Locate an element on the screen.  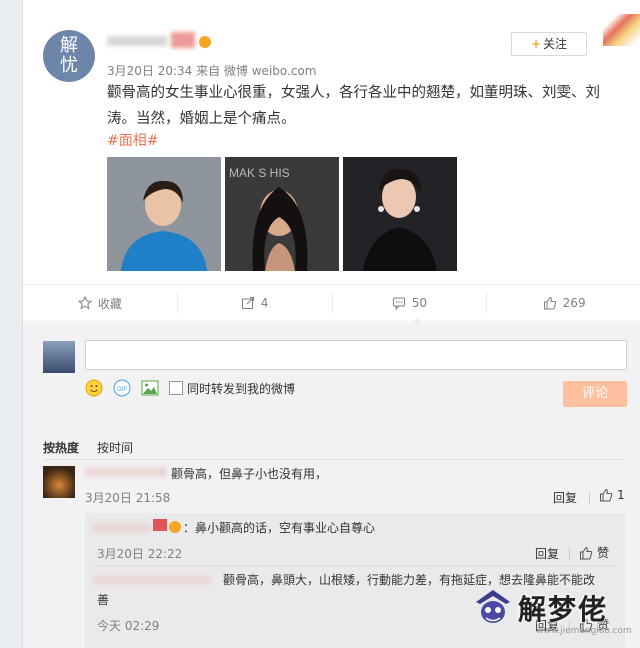
reply-reply-button: 回复 is located at coordinates (547, 553).